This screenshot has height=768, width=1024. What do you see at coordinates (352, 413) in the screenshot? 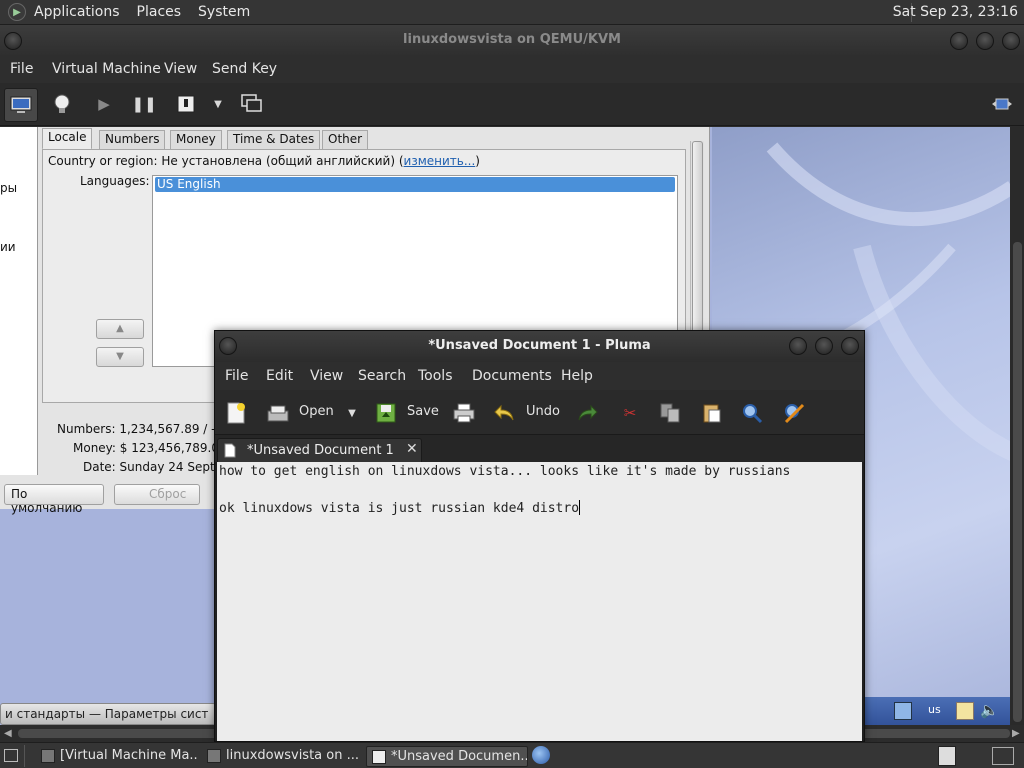
I see `open-dropdown-icon: ▼` at bounding box center [352, 413].